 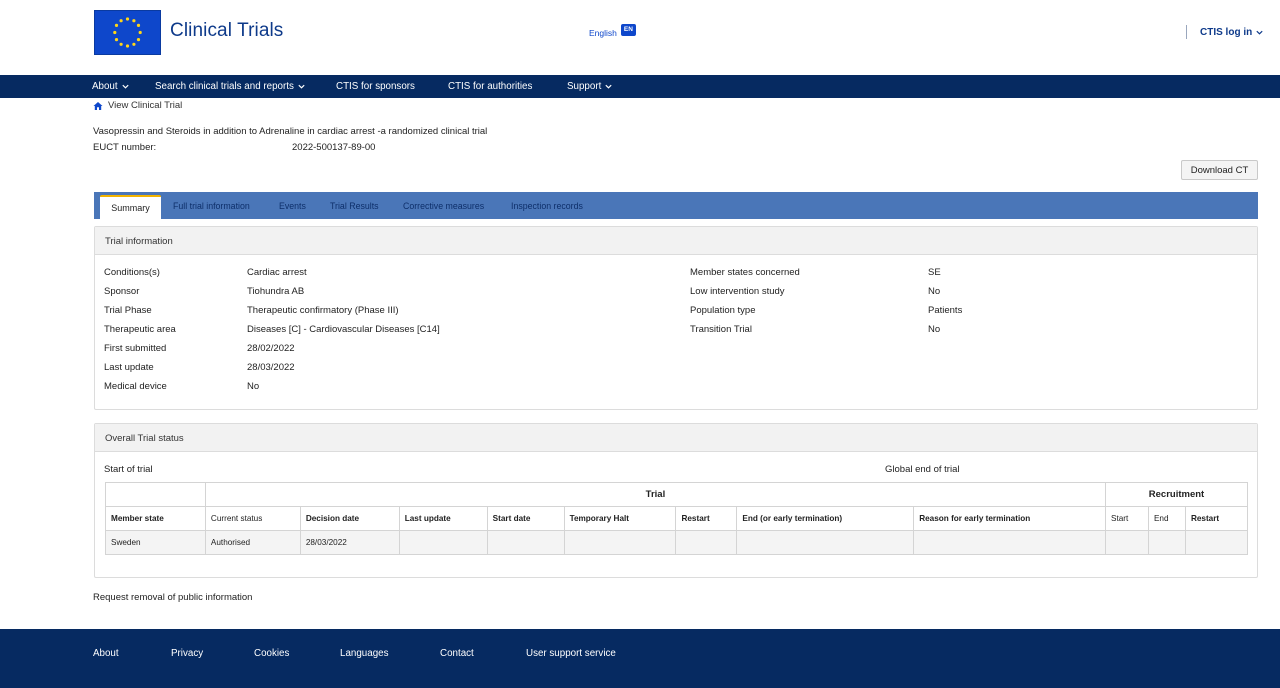 I want to click on language-label: English, so click(x=603, y=33).